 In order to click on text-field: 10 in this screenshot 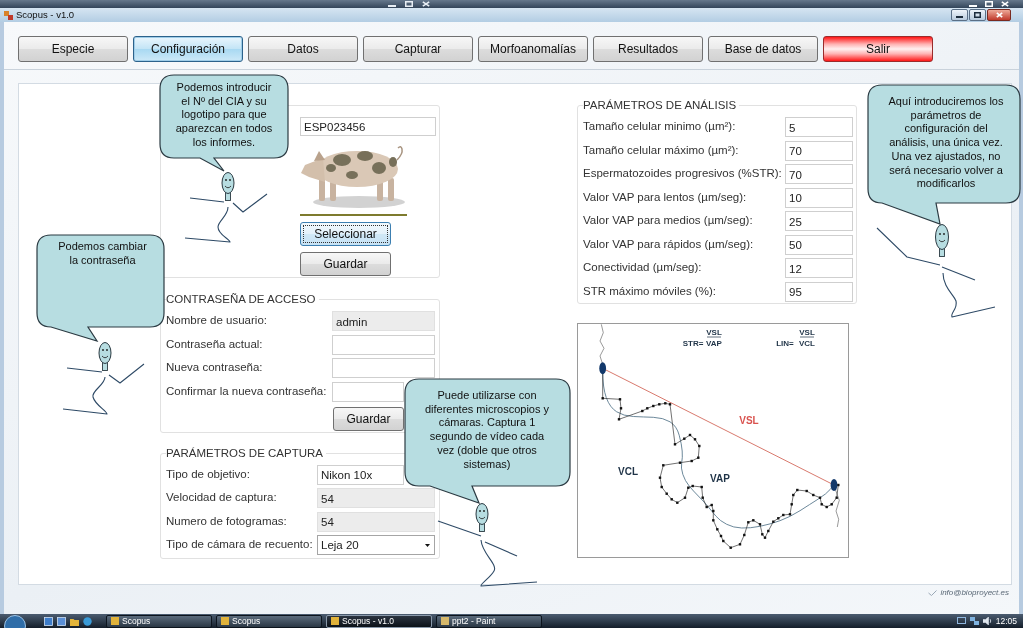, I will do `click(819, 197)`.